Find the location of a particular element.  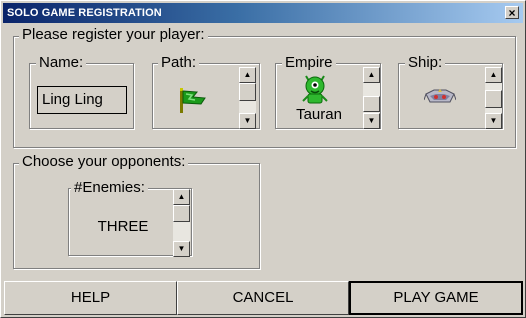

empire-scroll-down: ▼ is located at coordinates (371, 121).